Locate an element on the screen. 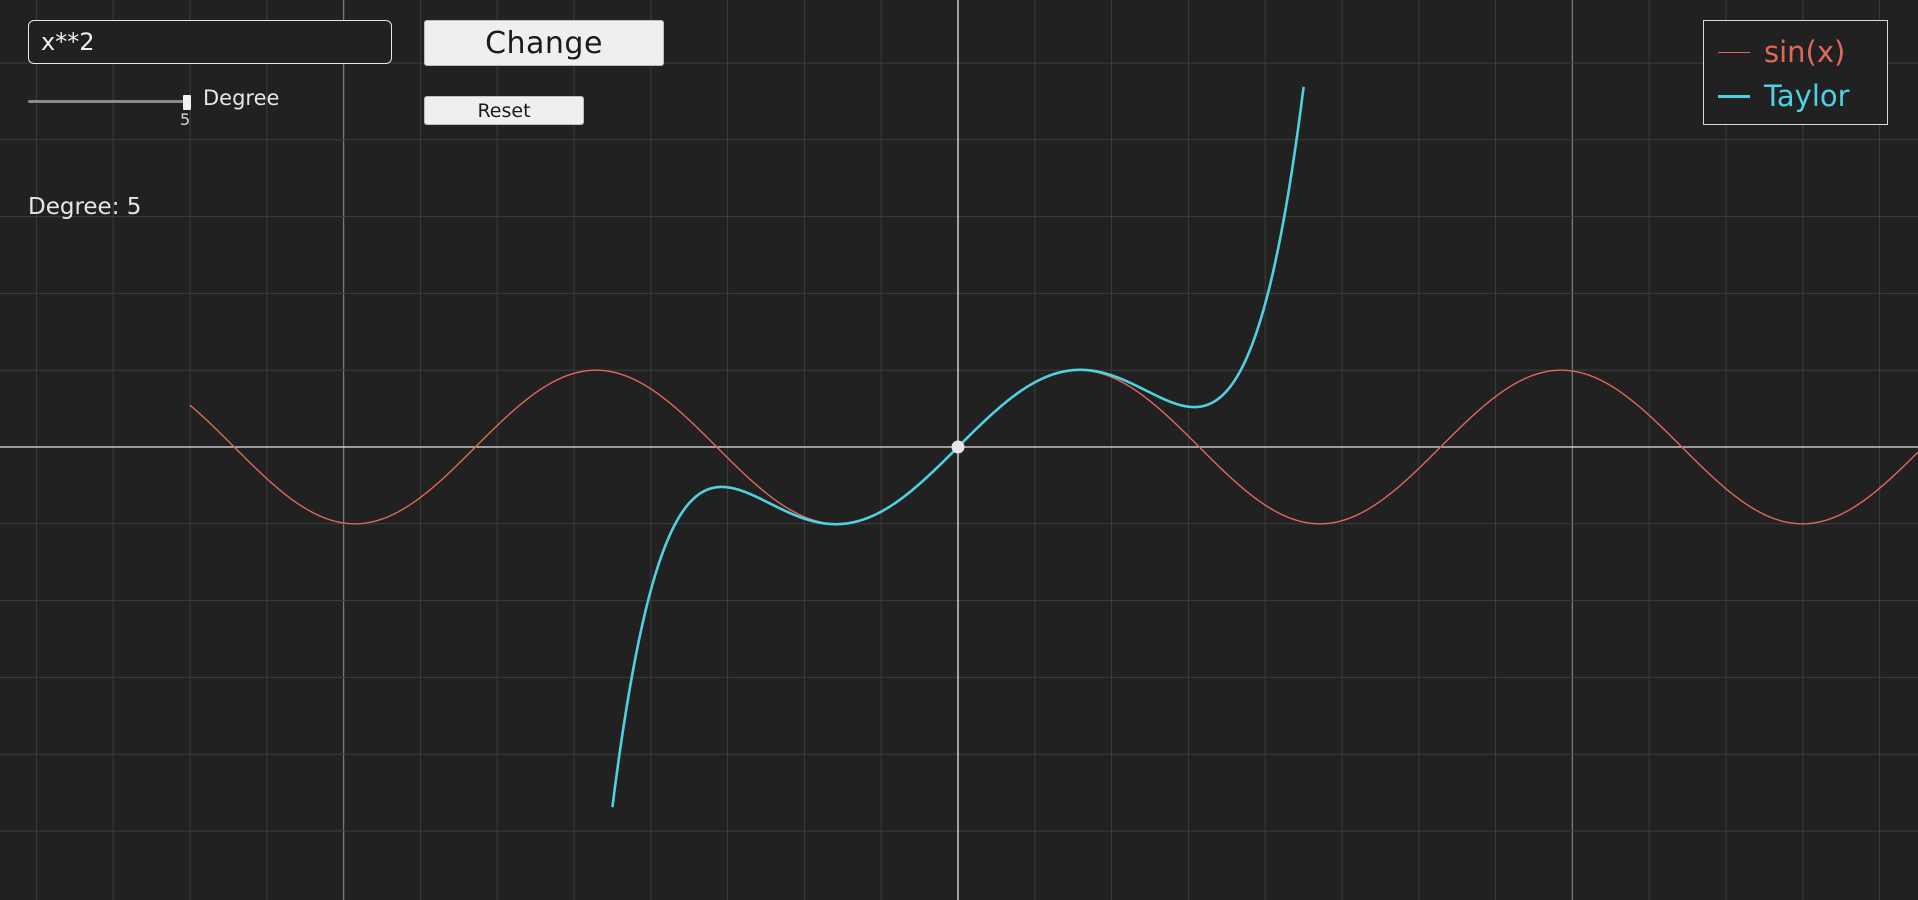 Image resolution: width=1918 pixels, height=900 pixels. legend-label-taylor: Taylor is located at coordinates (1807, 96).